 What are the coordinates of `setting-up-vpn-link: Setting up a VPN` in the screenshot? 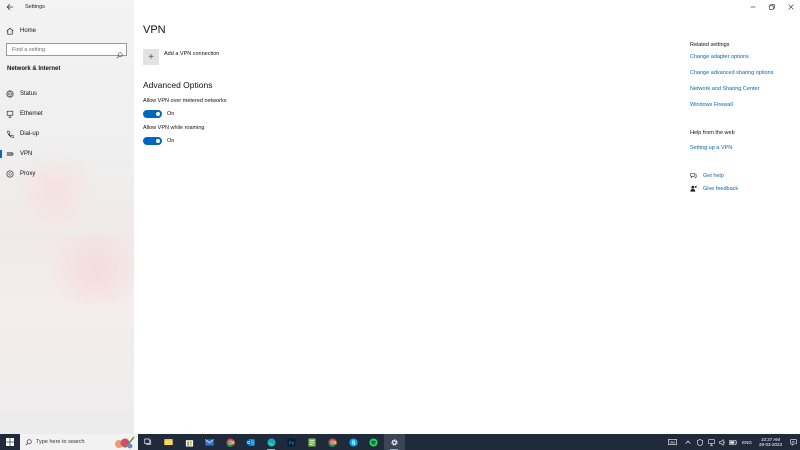 It's located at (711, 148).